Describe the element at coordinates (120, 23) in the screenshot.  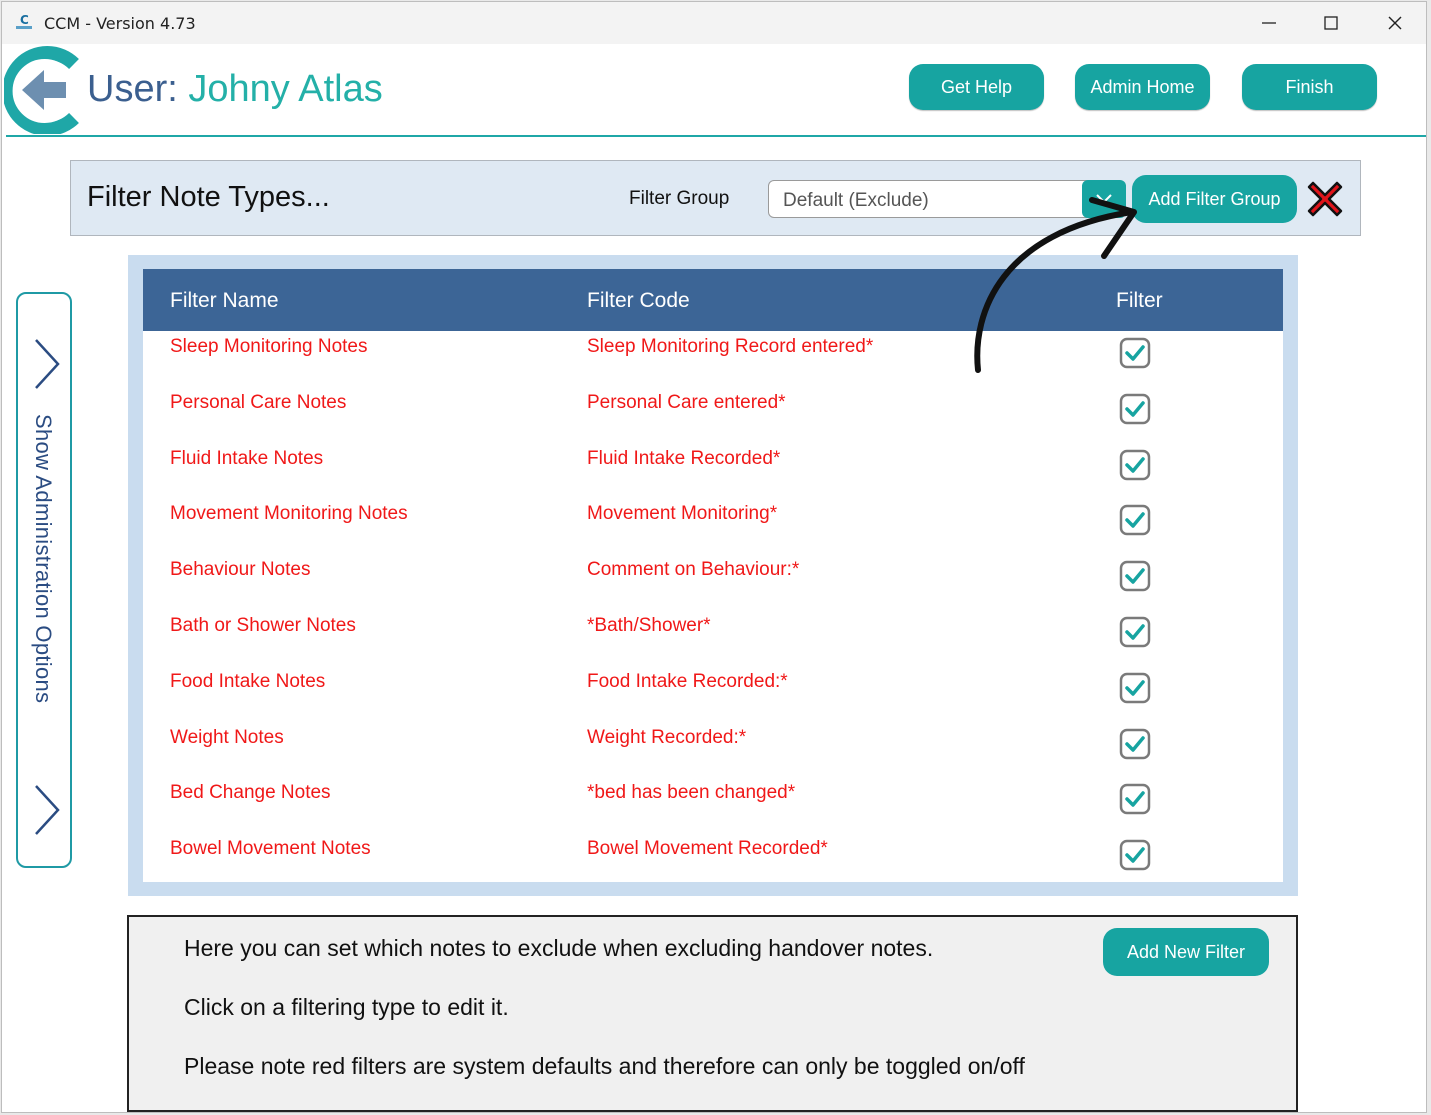
I see `window-title: CCM - Version 4.73` at that location.